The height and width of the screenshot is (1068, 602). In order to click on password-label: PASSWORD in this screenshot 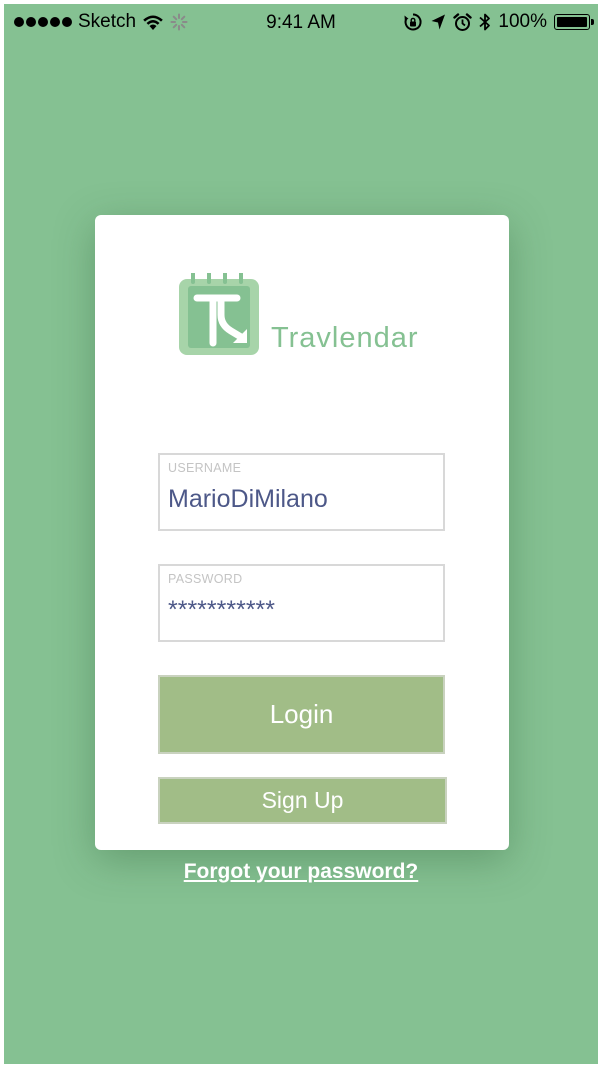, I will do `click(205, 579)`.